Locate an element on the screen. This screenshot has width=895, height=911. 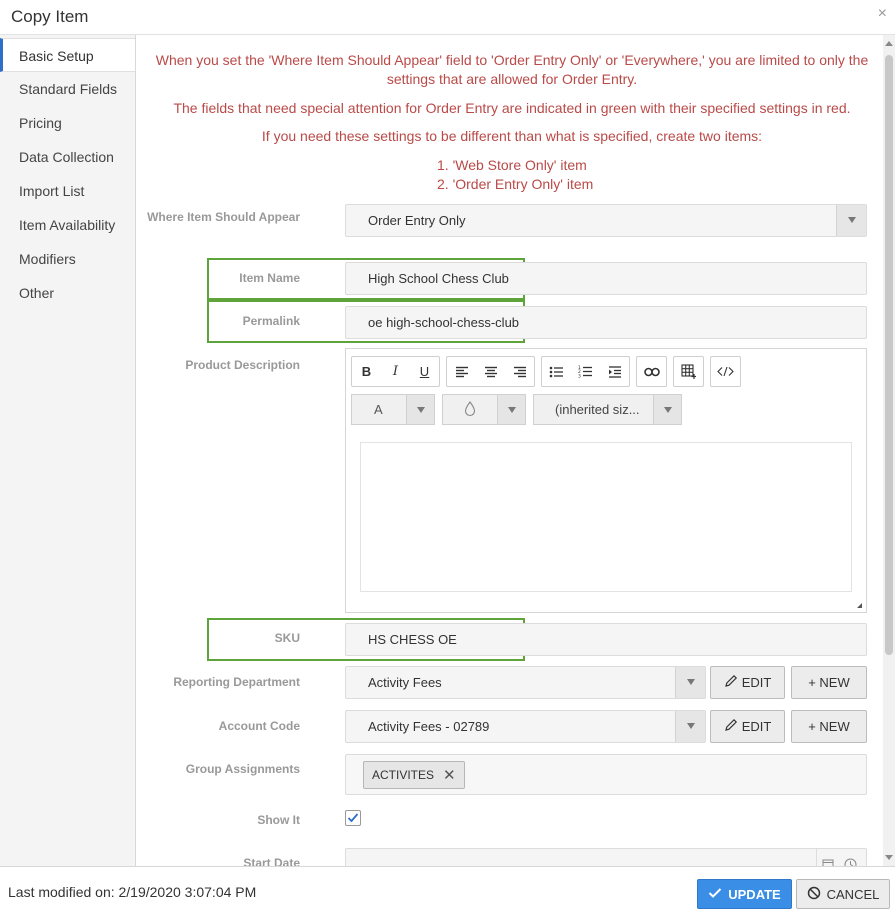
edit-account-code-button: EDIT is located at coordinates (747, 726).